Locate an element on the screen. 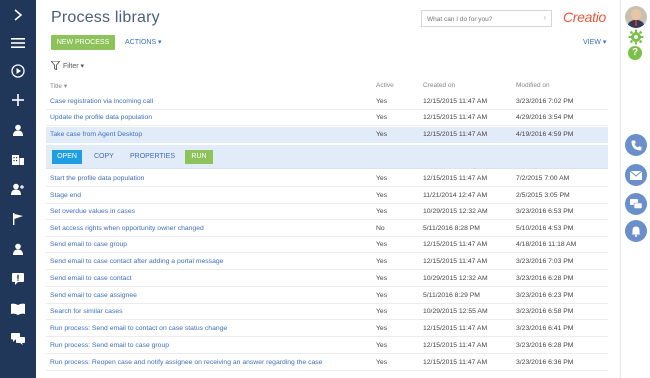 The width and height of the screenshot is (650, 378). column-header-modified: Modified on is located at coordinates (533, 85).